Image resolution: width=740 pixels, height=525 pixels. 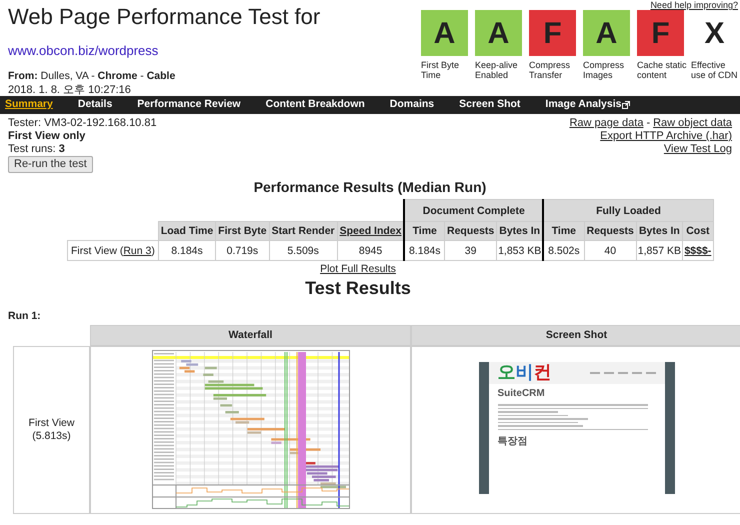 What do you see at coordinates (520, 250) in the screenshot?
I see `table-cell: 1,853 KB` at bounding box center [520, 250].